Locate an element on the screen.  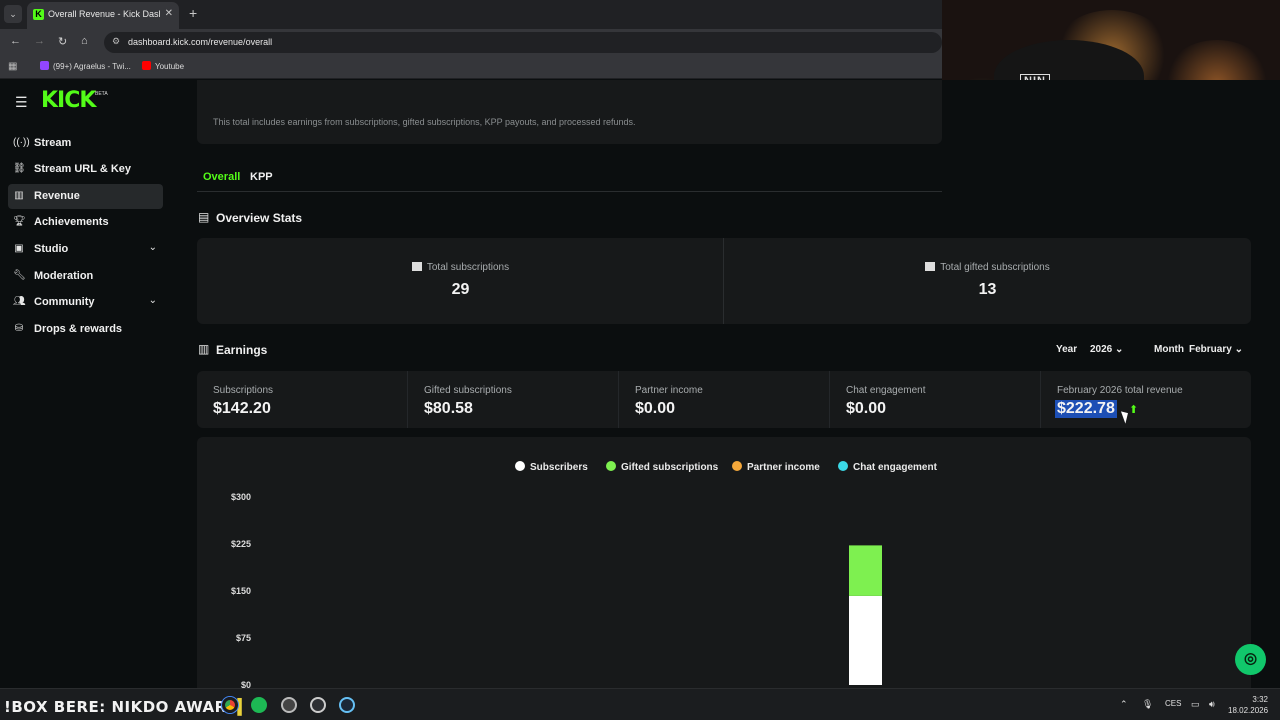
back-icon: ← is located at coordinates (15, 41).